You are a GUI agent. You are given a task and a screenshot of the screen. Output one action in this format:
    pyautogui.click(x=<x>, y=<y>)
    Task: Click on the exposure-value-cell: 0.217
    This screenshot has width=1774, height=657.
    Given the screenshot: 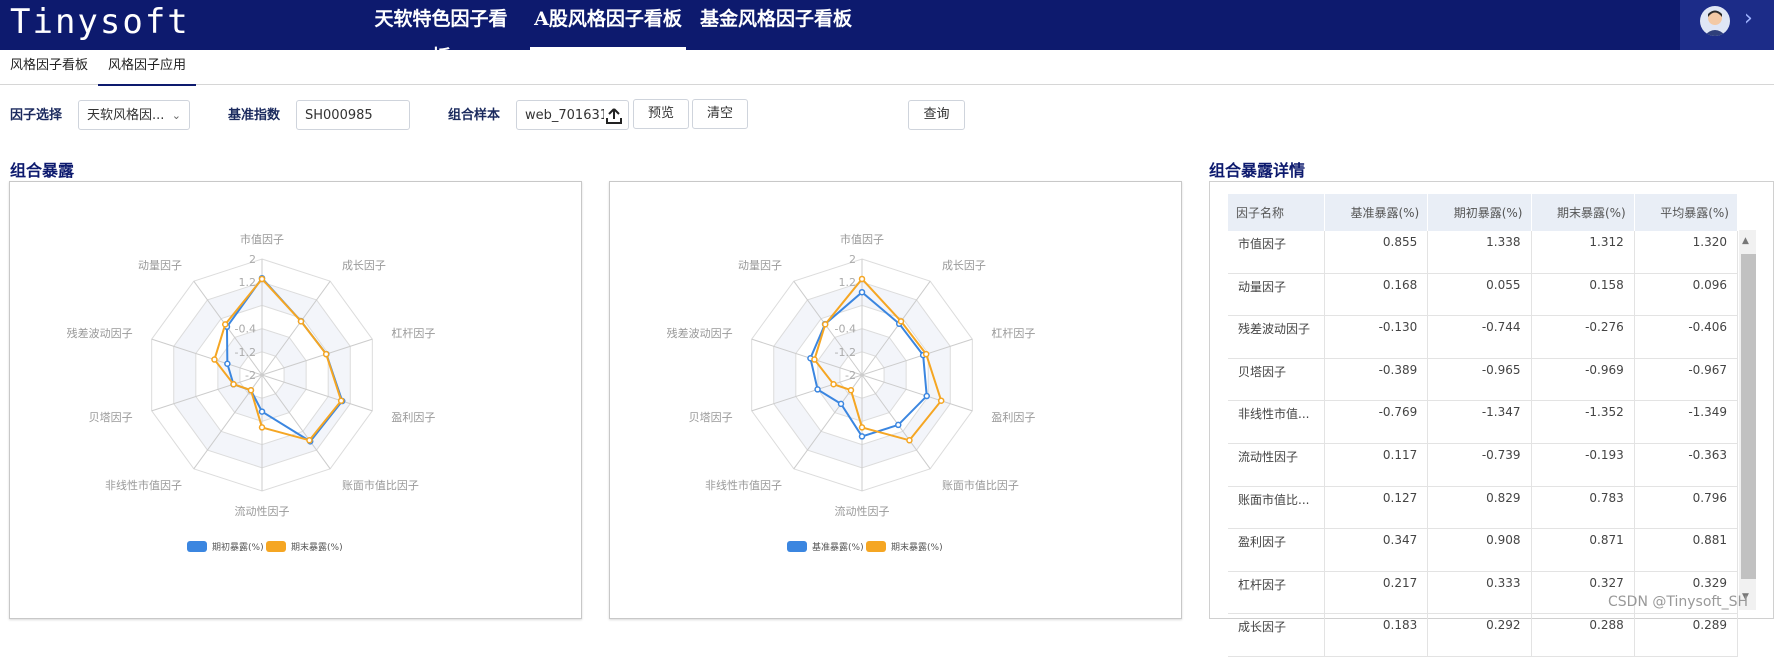 What is the action you would take?
    pyautogui.click(x=1376, y=593)
    